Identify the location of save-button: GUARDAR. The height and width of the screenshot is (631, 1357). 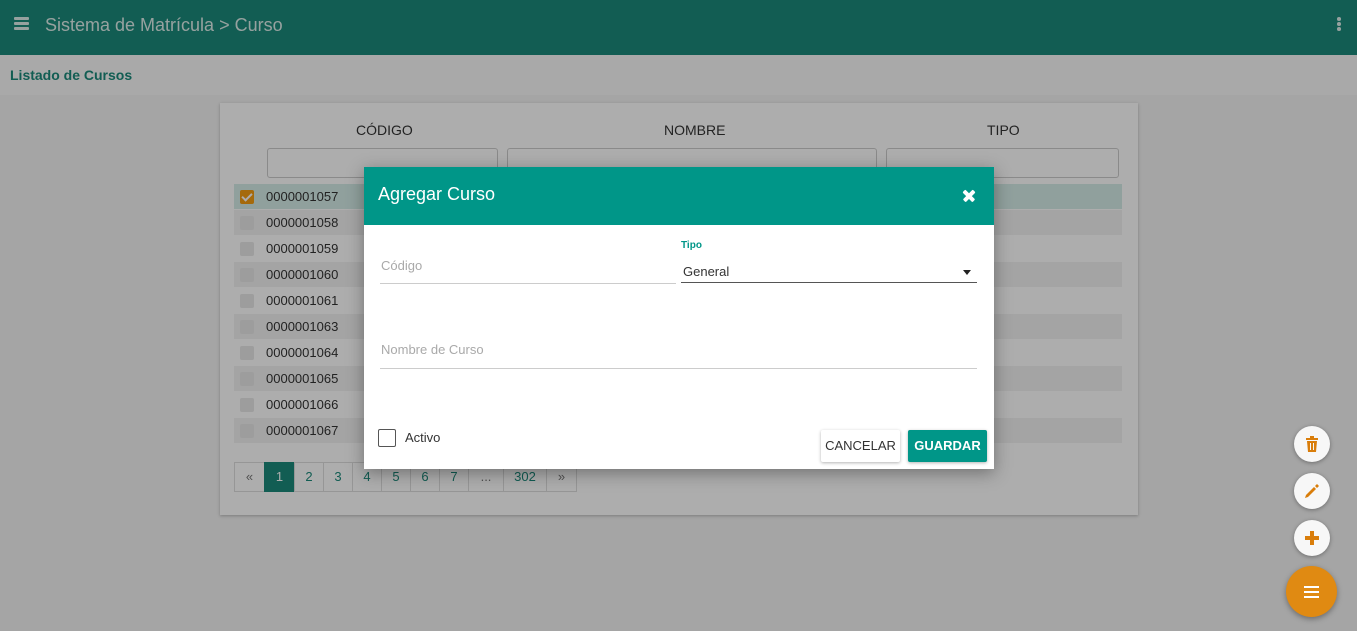
(947, 446).